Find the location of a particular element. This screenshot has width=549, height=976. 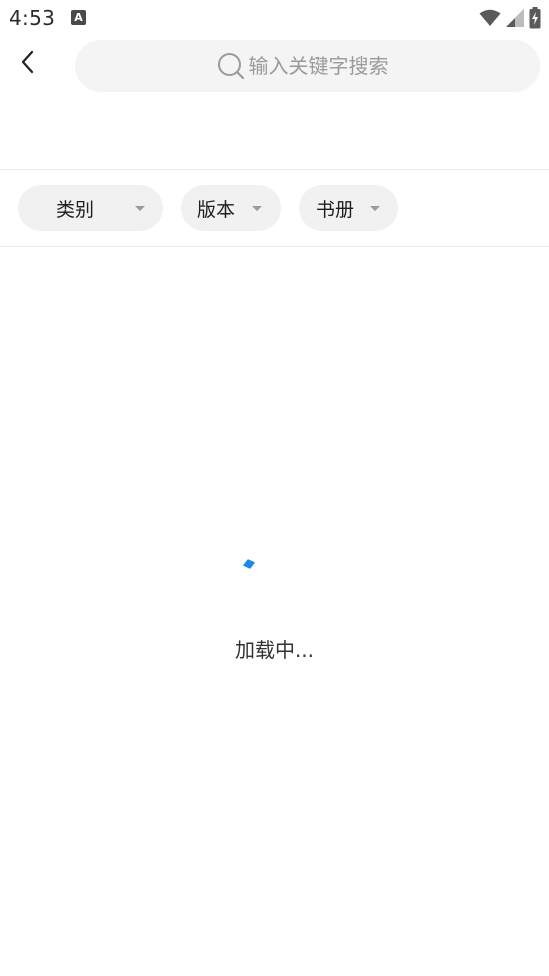

status-icons is located at coordinates (510, 18).